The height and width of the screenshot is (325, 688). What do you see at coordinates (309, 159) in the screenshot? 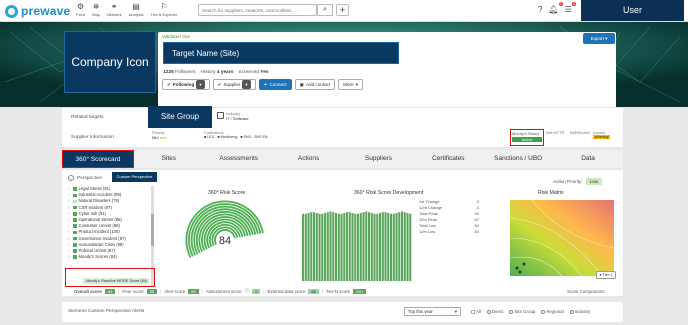
I see `tab-actions: Actions` at bounding box center [309, 159].